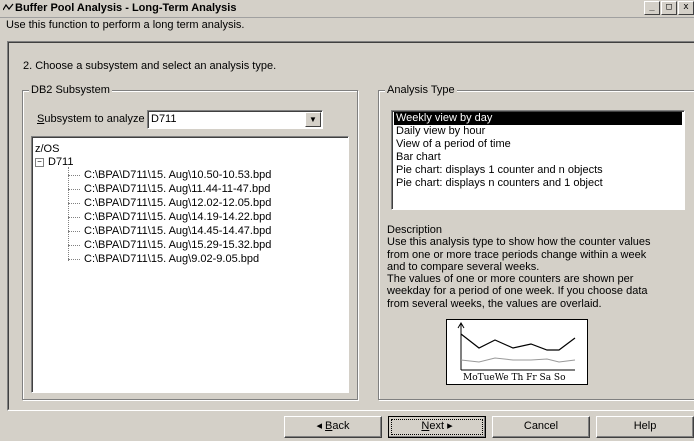 Image resolution: width=694 pixels, height=441 pixels. What do you see at coordinates (169, 231) in the screenshot?
I see `tree-file-item: C:\BPA\D711\15. Aug\14.45-14.47.bpd` at bounding box center [169, 231].